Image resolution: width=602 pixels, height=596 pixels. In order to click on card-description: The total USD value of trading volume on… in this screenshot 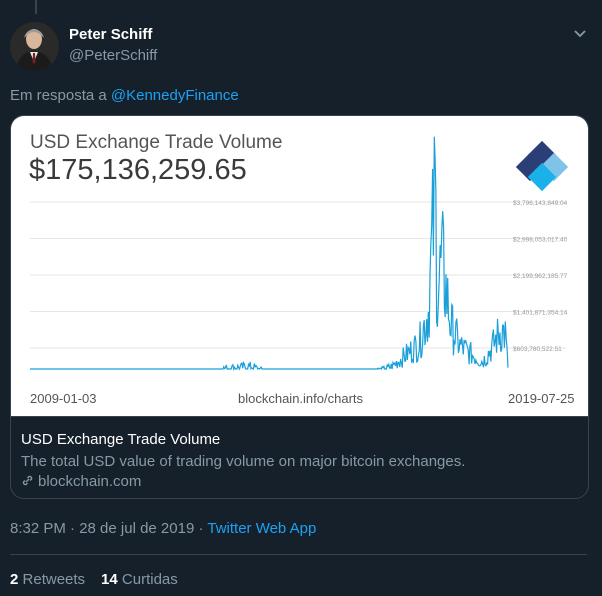, I will do `click(243, 461)`.